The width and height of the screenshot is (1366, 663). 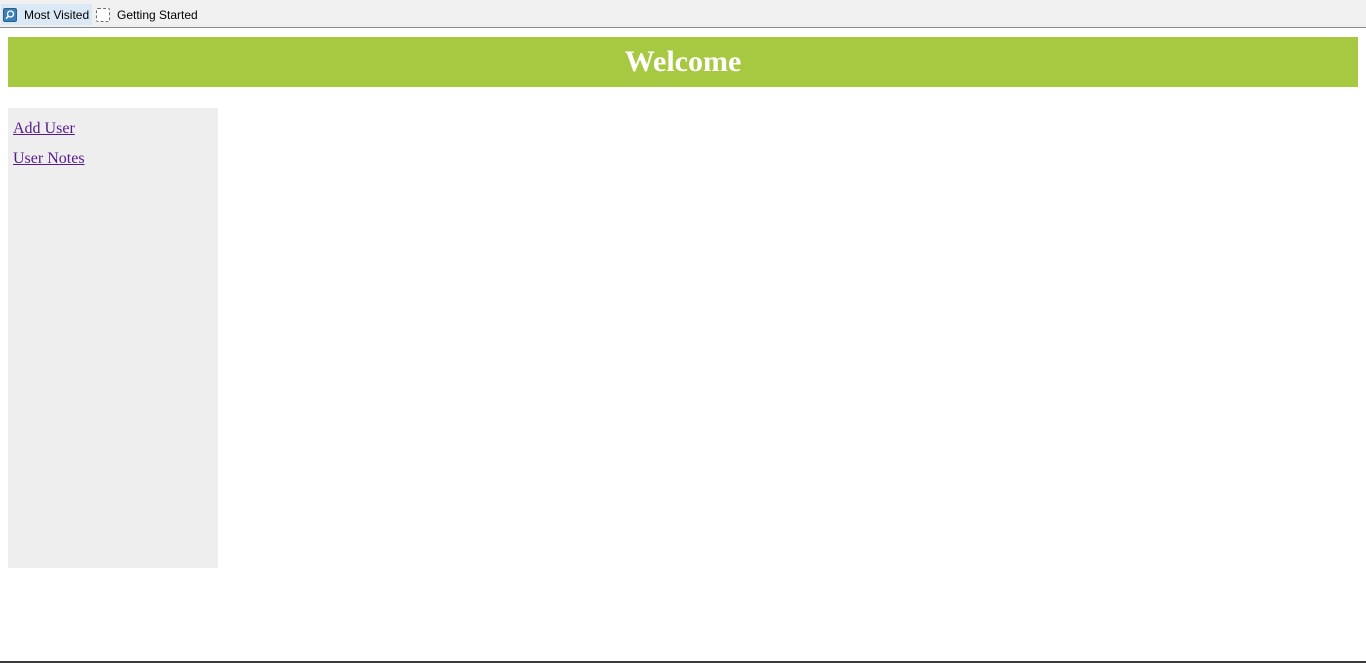 What do you see at coordinates (49, 159) in the screenshot?
I see `user-notes-link: User Notes` at bounding box center [49, 159].